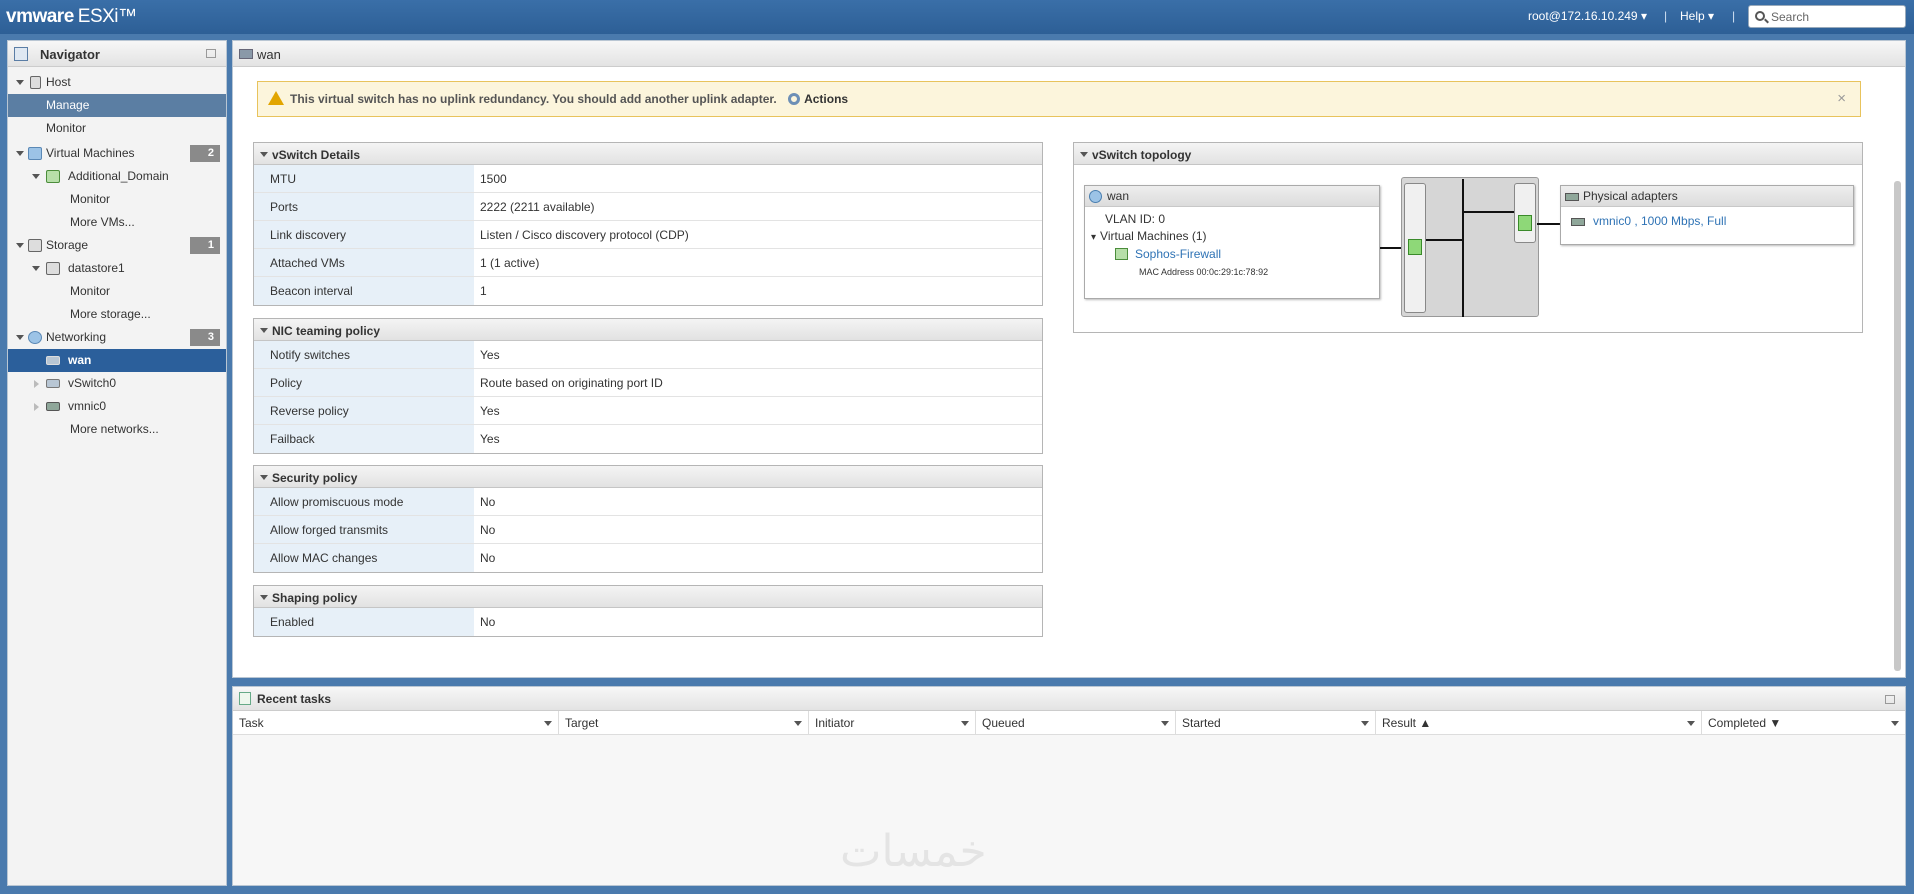  Describe the element at coordinates (90, 199) in the screenshot. I see `nav-vm-monitor-label: Monitor` at that location.